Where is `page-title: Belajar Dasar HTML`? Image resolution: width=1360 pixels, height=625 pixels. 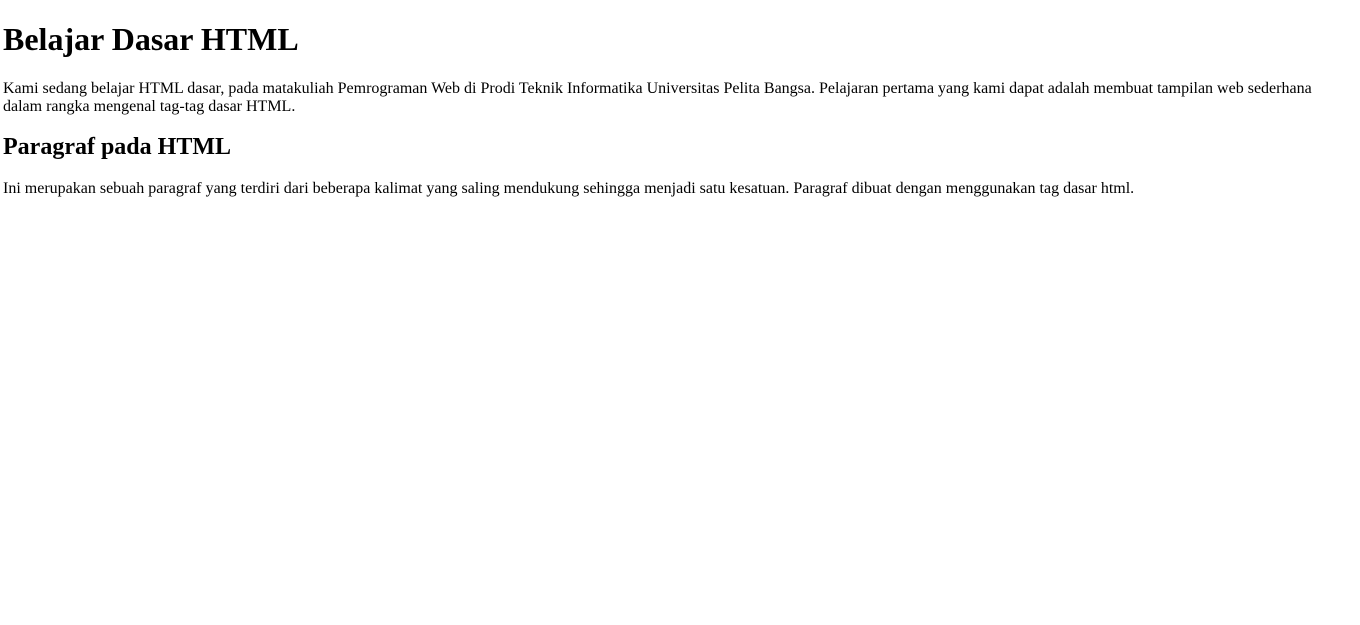 page-title: Belajar Dasar HTML is located at coordinates (151, 39).